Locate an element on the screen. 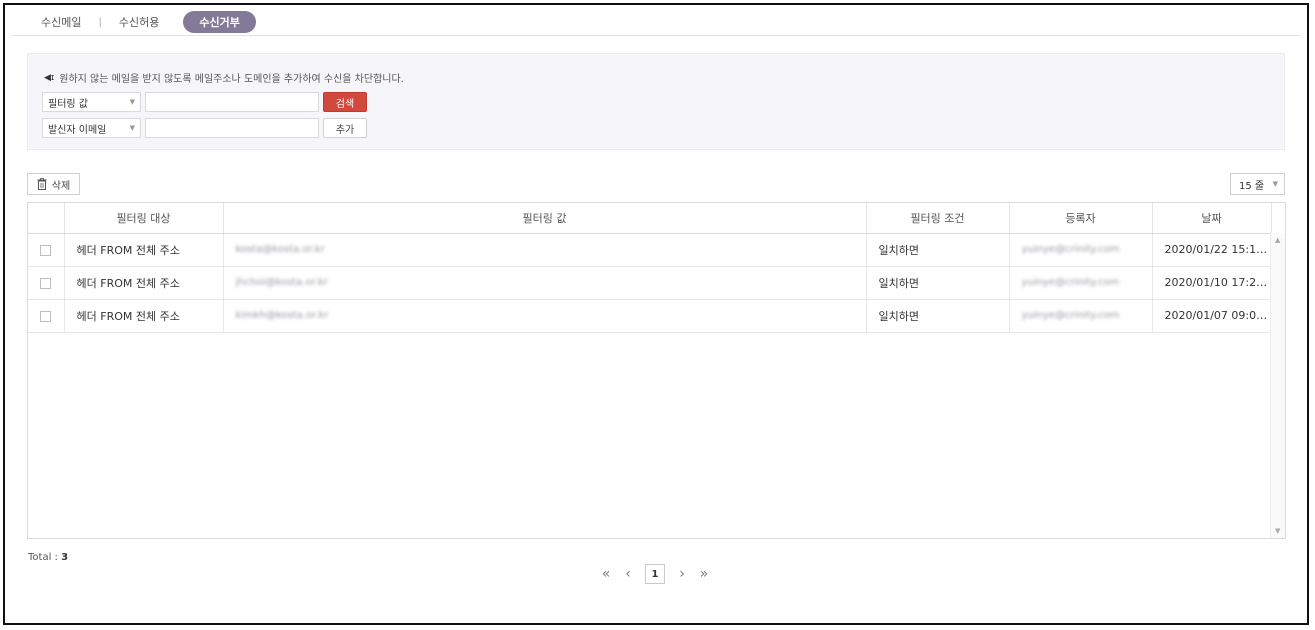 The image size is (1315, 630). cell-value: jhchoi@kosta.or.kr is located at coordinates (545, 283).